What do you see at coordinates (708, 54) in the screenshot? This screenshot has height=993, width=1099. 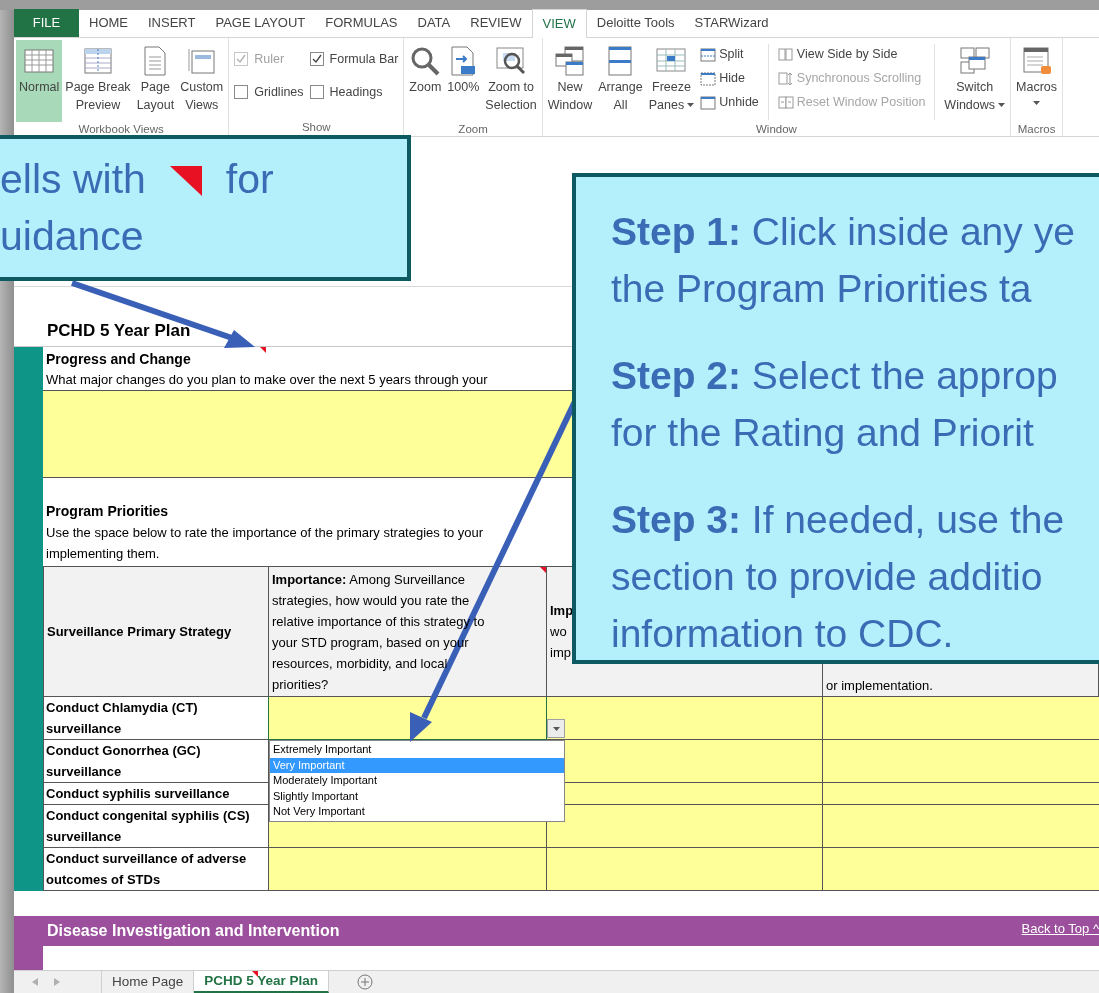 I see `split-window-icon` at bounding box center [708, 54].